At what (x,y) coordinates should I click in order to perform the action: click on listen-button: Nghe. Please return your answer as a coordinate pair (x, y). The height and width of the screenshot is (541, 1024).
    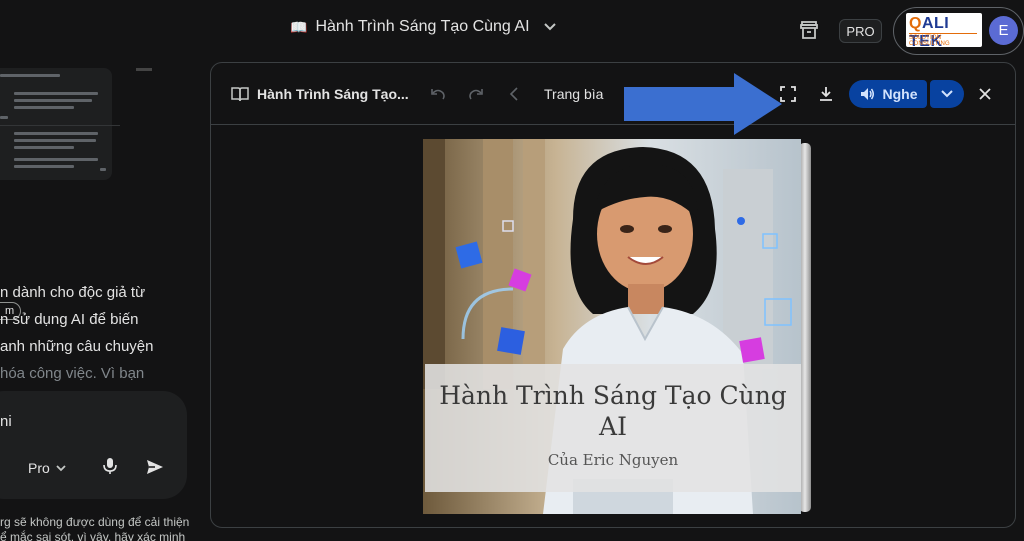
    Looking at the image, I should click on (888, 94).